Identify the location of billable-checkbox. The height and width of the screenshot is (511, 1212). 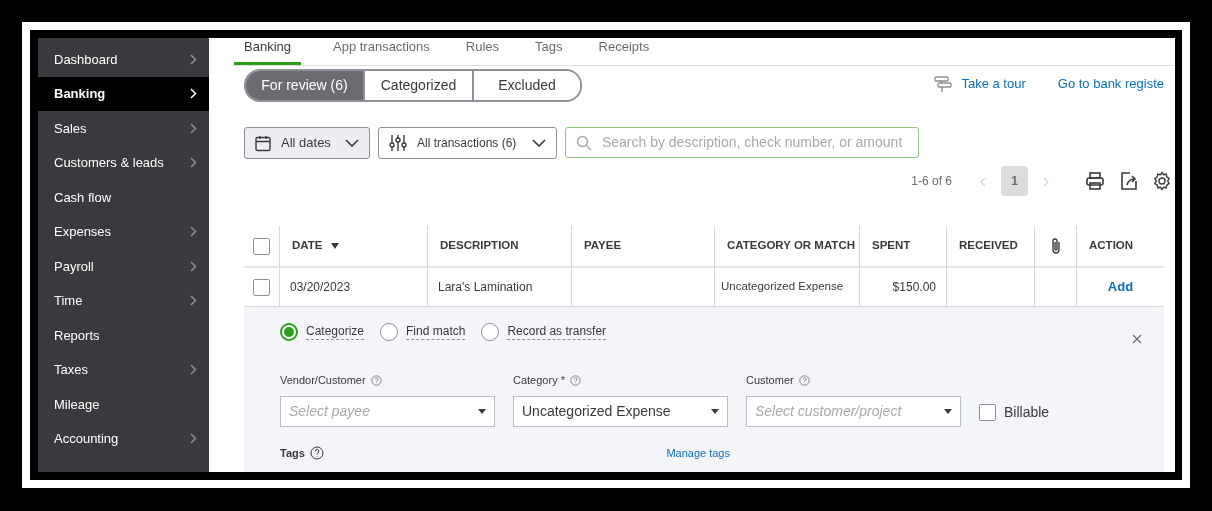
(987, 412).